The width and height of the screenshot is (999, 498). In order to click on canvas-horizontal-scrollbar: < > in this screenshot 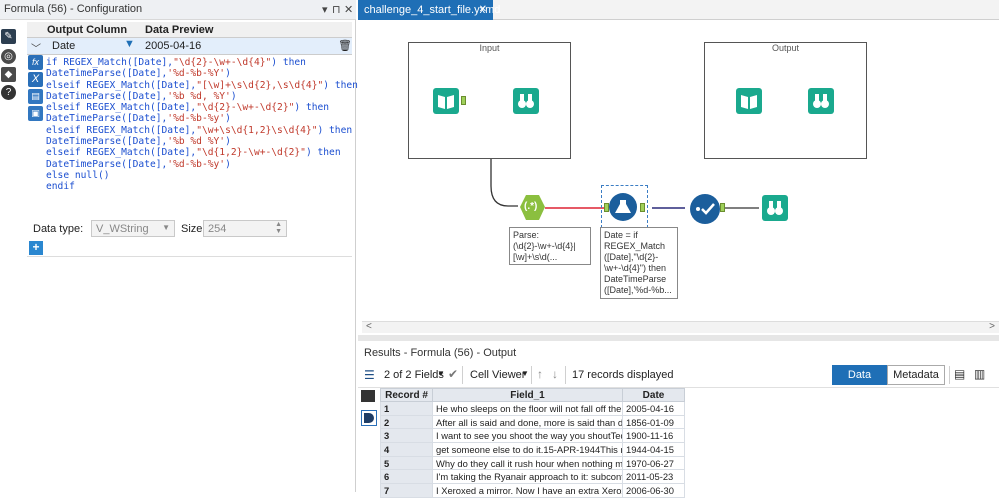, I will do `click(680, 327)`.